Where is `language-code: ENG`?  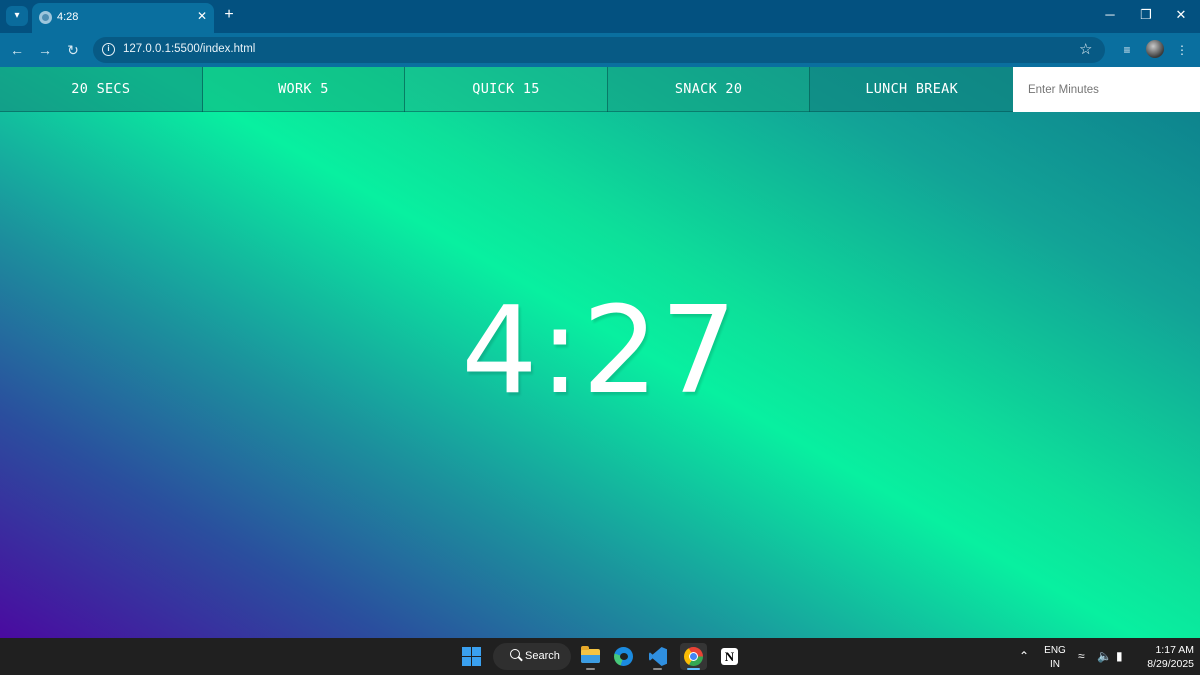 language-code: ENG is located at coordinates (1055, 650).